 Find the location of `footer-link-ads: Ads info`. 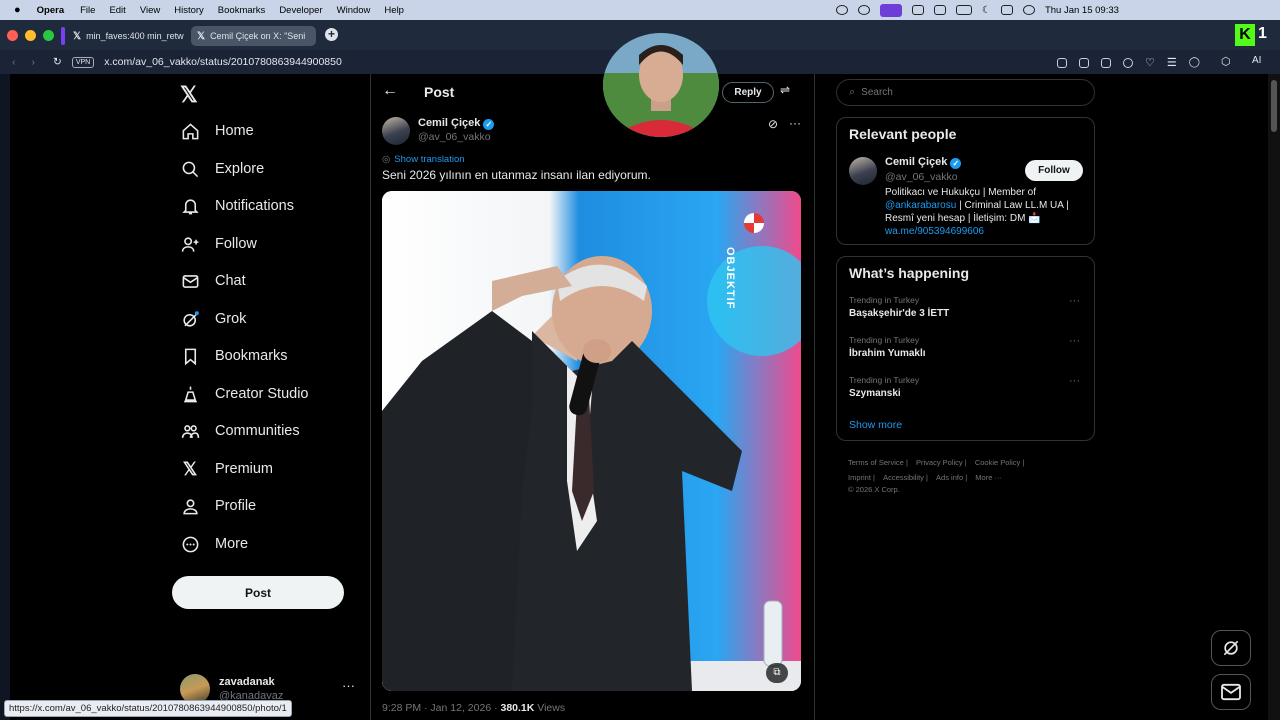

footer-link-ads: Ads info is located at coordinates (949, 477).